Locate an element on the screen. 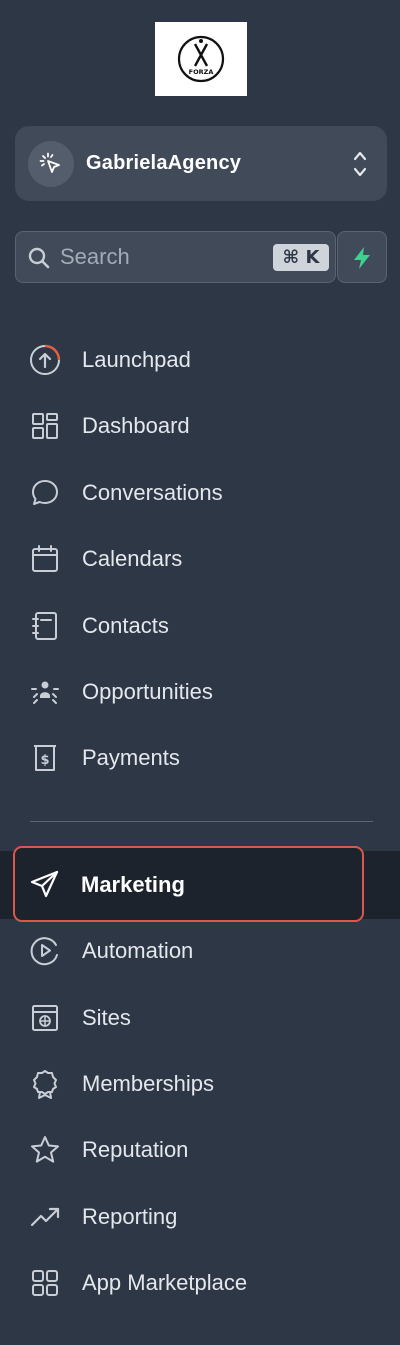 Image resolution: width=400 pixels, height=1345 pixels. nav-item-sites: Sites is located at coordinates (201, 1018).